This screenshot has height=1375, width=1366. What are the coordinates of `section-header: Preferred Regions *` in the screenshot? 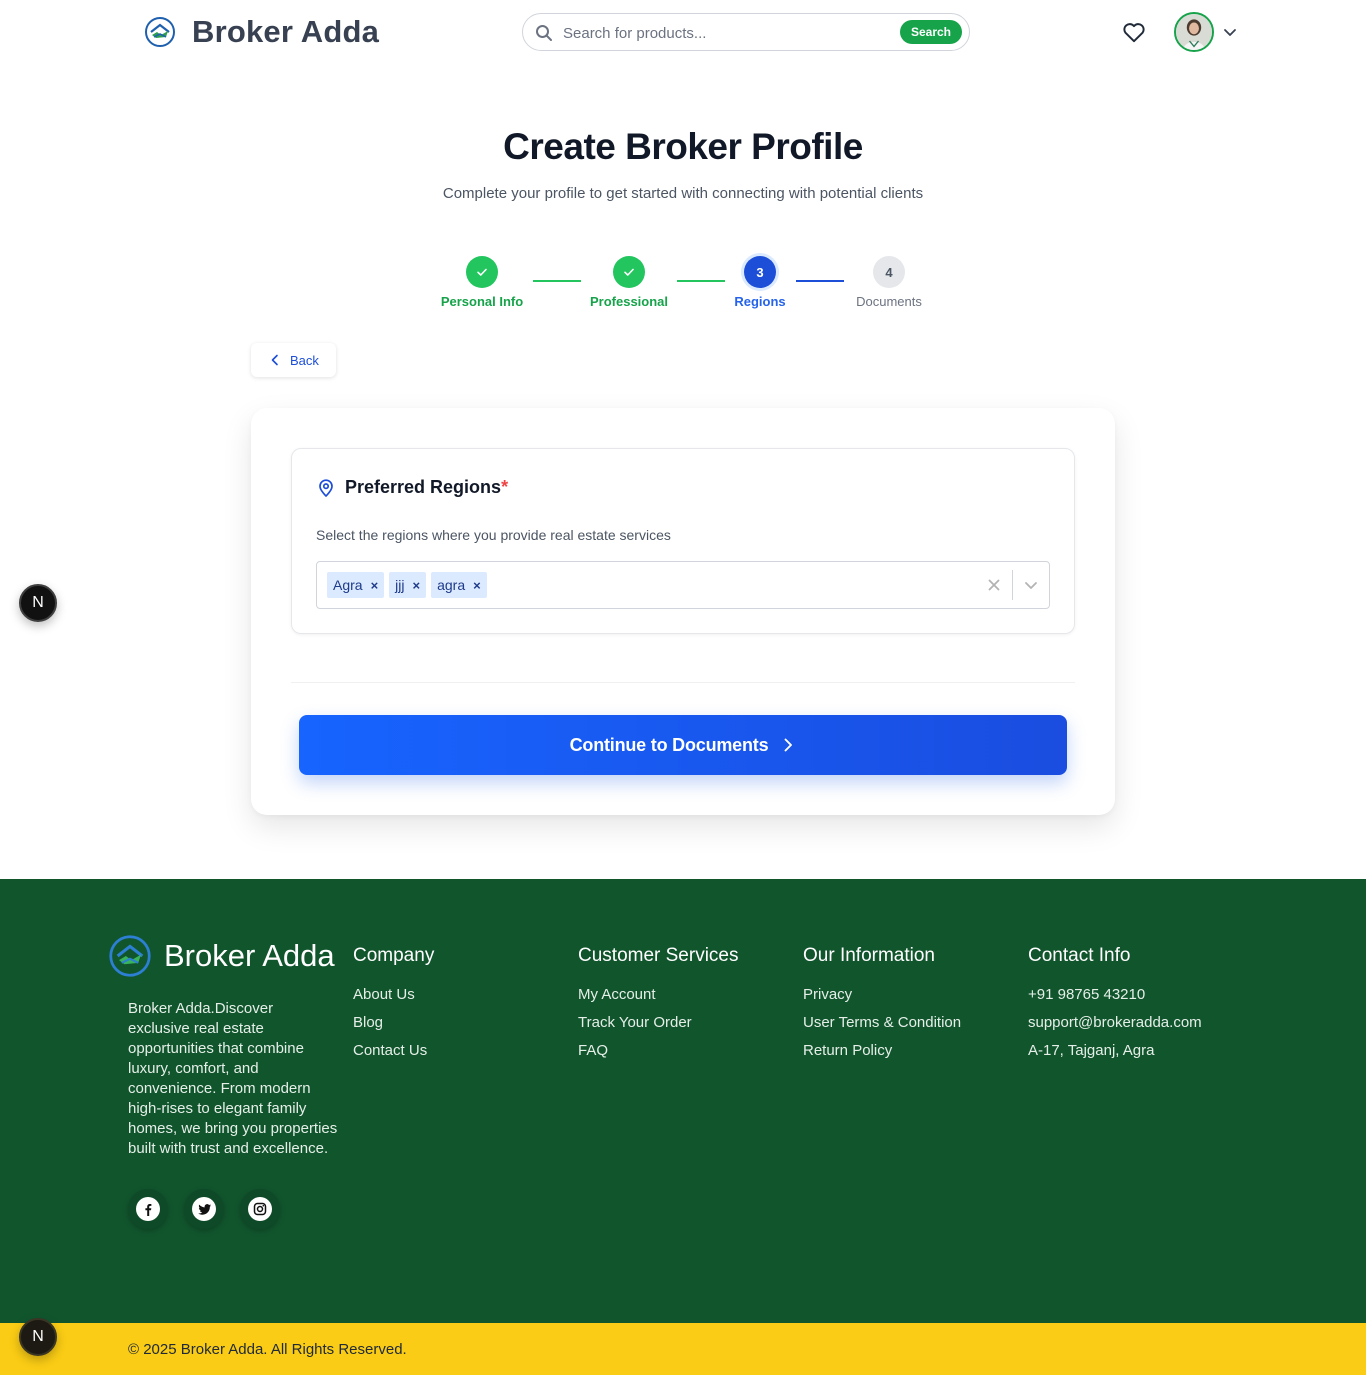 It's located at (412, 487).